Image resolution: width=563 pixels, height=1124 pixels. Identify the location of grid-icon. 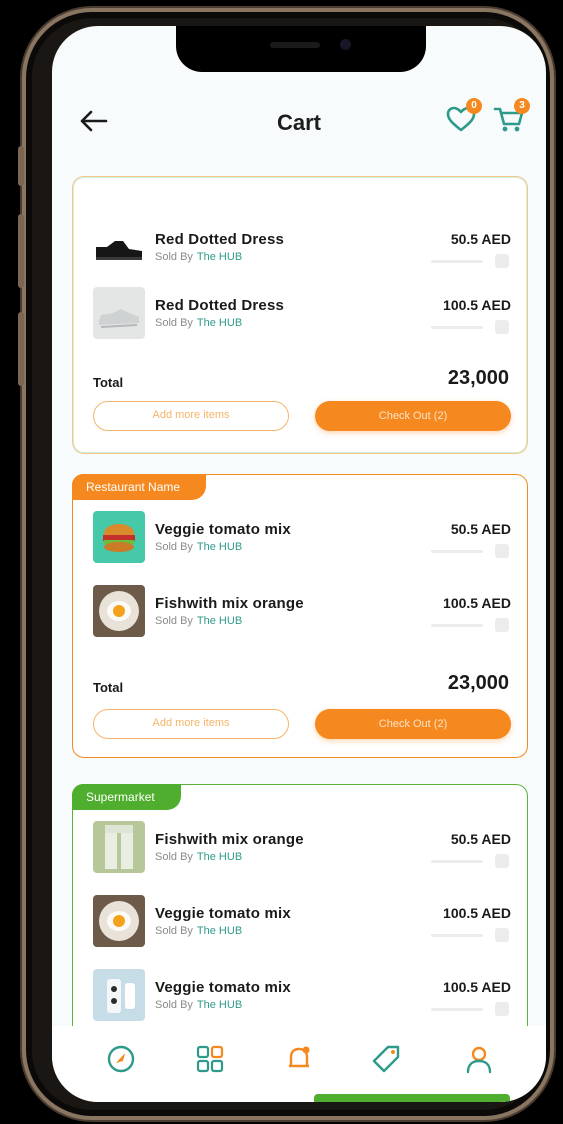
(210, 1059).